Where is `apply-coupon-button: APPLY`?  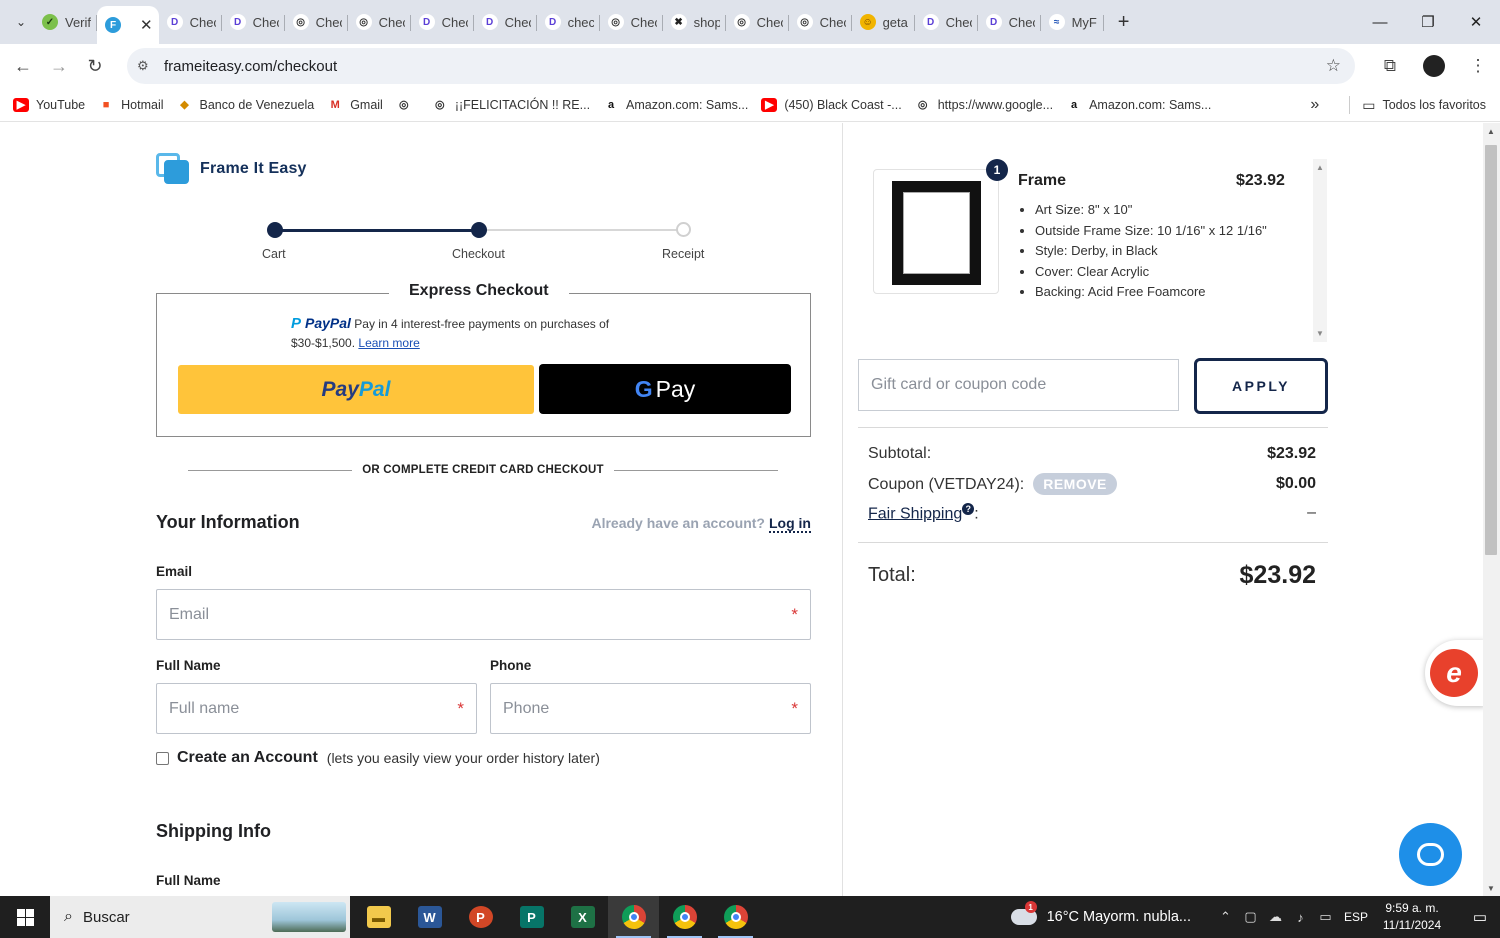 apply-coupon-button: APPLY is located at coordinates (1261, 386).